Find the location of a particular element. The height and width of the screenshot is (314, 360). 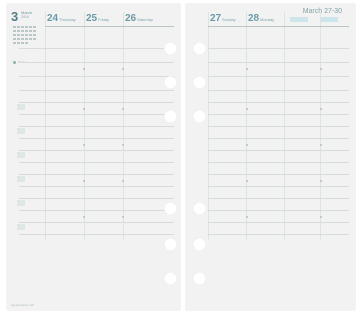

day-date: 26 is located at coordinates (131, 18).